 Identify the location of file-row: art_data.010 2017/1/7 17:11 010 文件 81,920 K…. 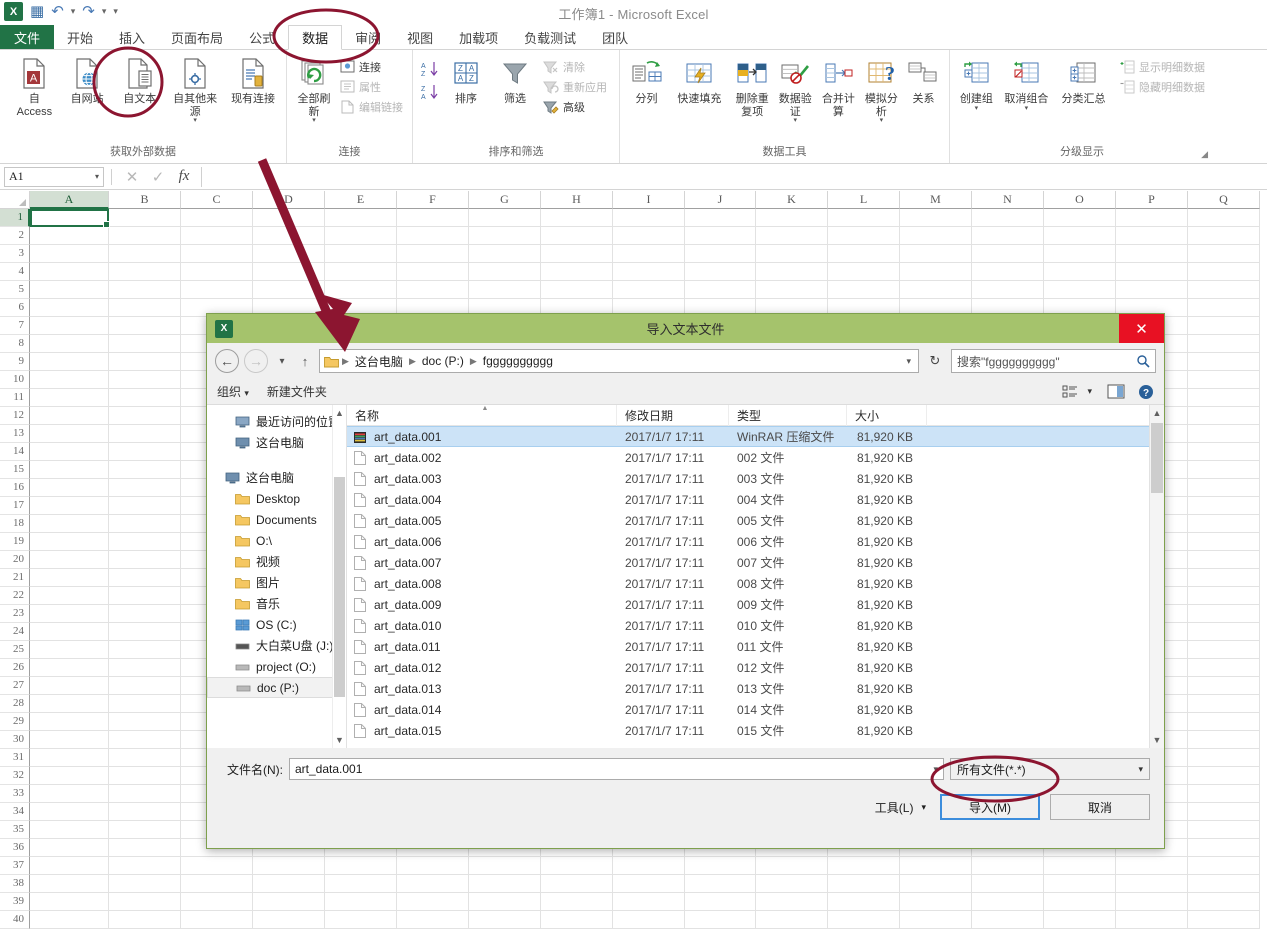
(755, 625).